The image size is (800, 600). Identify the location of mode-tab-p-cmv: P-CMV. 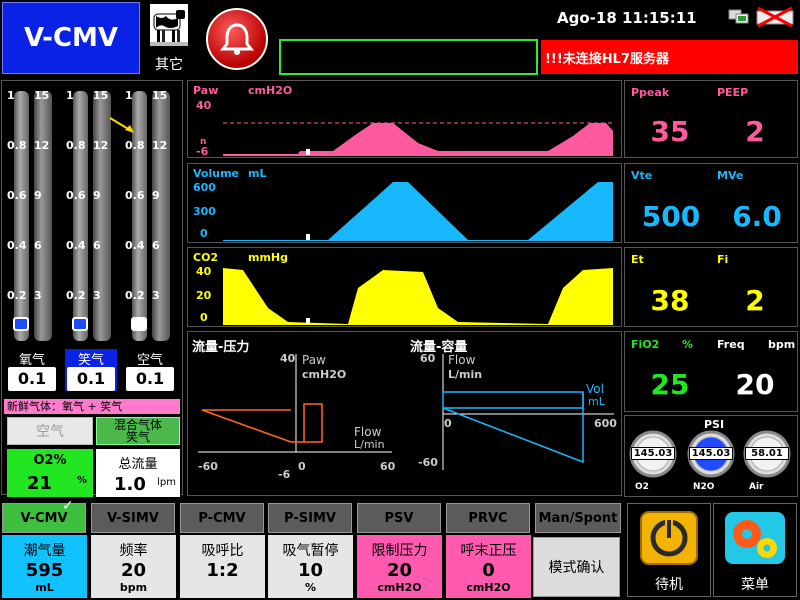
(222, 518).